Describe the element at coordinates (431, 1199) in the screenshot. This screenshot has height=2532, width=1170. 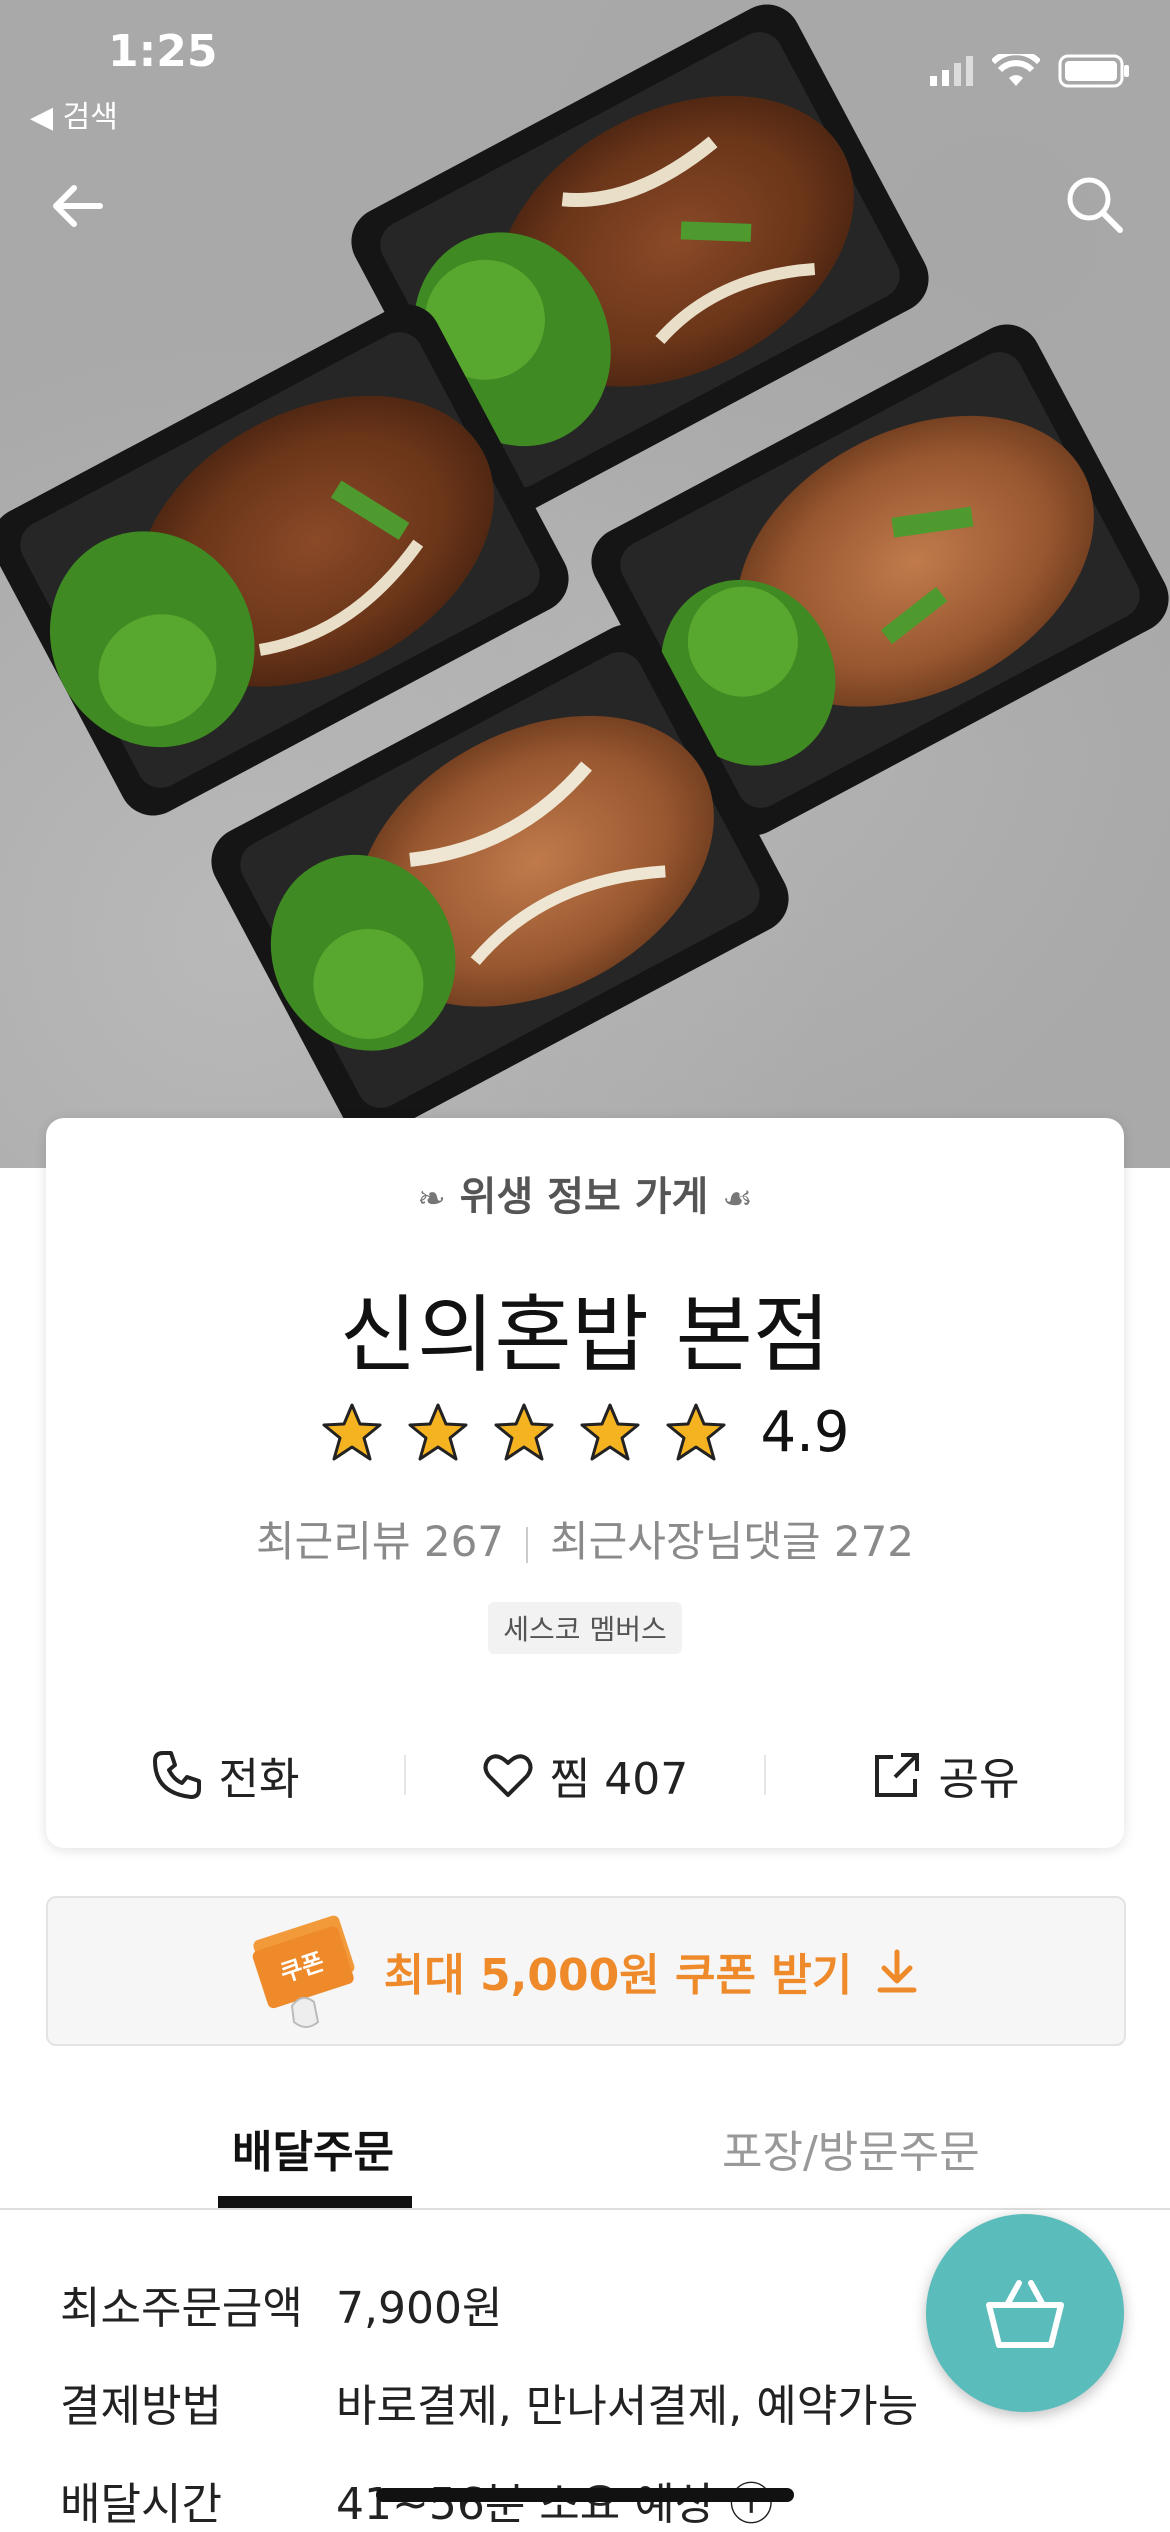
I see `laurel-left-icon: ❧` at that location.